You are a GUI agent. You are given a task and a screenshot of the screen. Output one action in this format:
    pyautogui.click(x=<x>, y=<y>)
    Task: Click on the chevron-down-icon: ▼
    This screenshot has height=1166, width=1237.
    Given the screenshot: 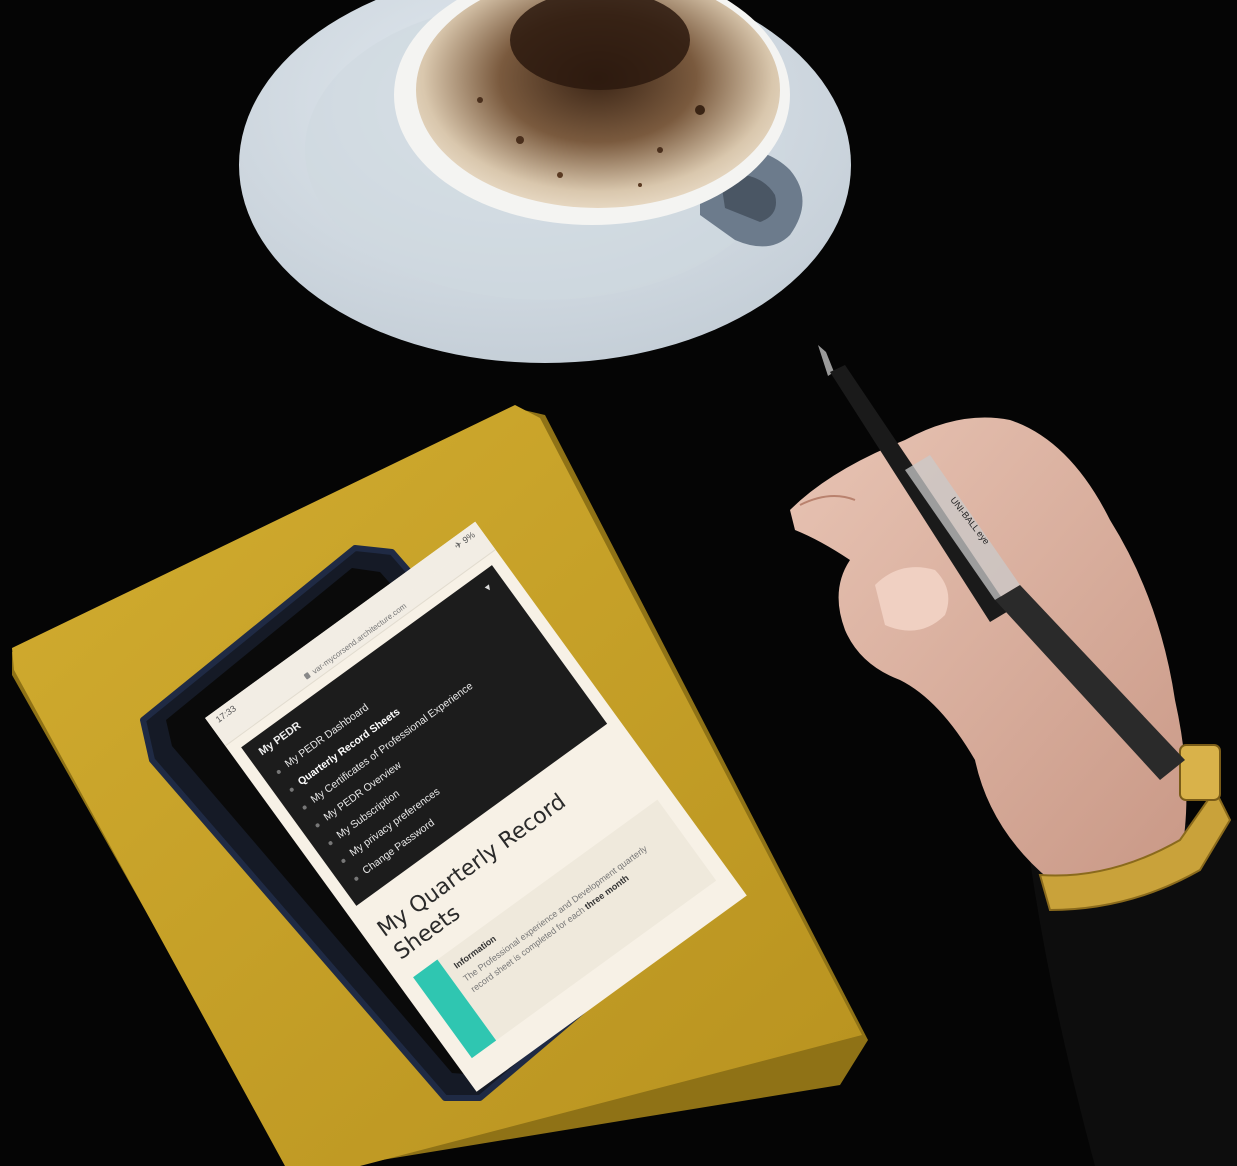 What is the action you would take?
    pyautogui.click(x=487, y=587)
    